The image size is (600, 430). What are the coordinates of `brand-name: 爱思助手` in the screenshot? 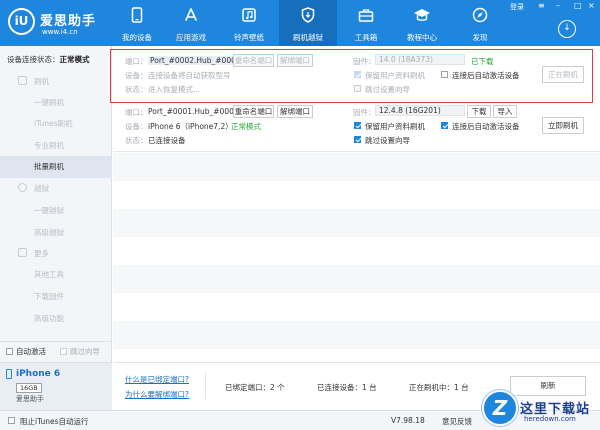 It's located at (68, 21).